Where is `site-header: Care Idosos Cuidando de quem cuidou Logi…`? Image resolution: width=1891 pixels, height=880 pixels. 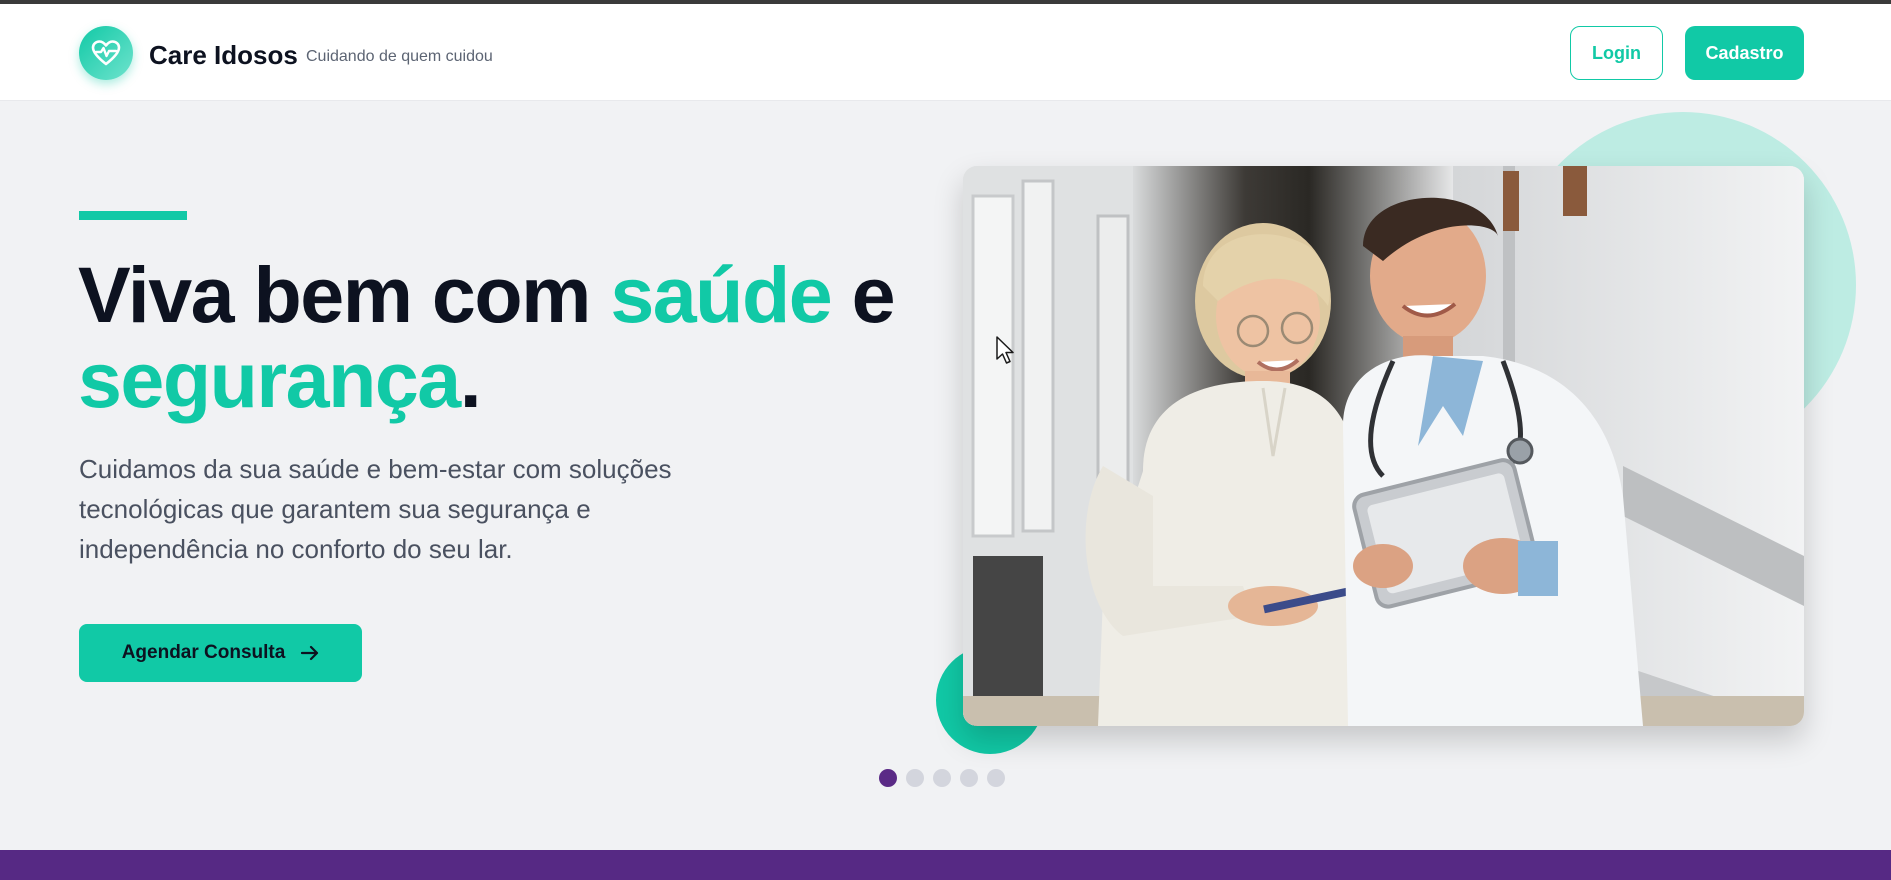
site-header: Care Idosos Cuidando de quem cuidou Logi… is located at coordinates (945, 52).